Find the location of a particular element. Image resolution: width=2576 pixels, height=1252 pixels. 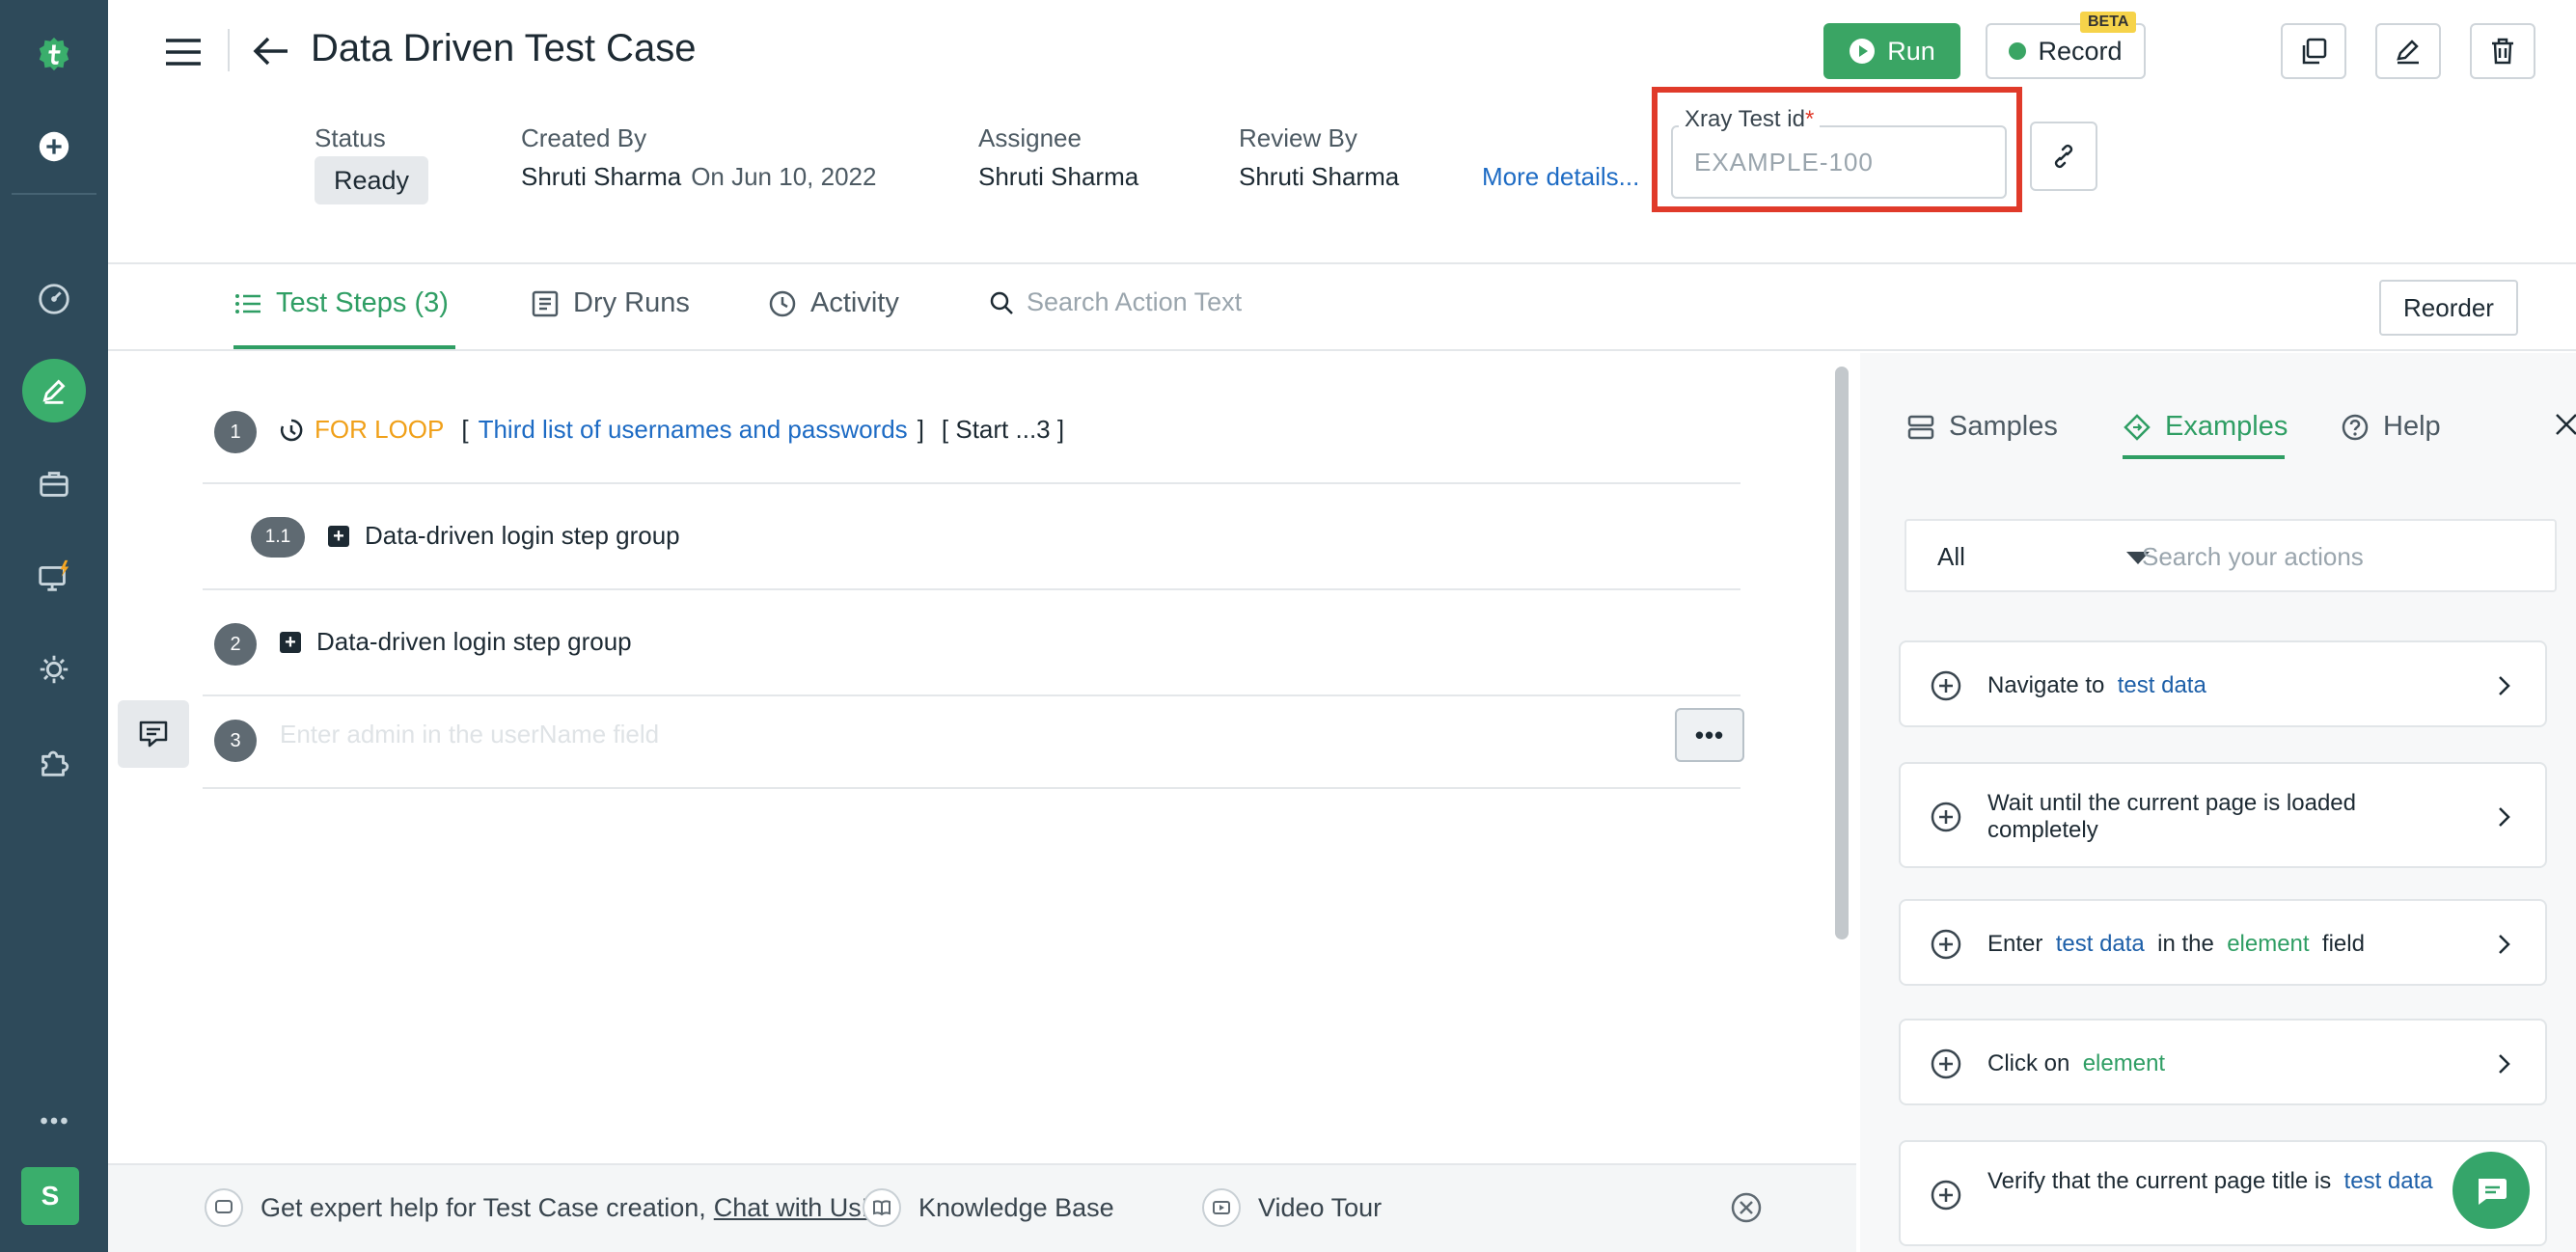

tab-test-steps-label: Test Steps (3) is located at coordinates (362, 303).